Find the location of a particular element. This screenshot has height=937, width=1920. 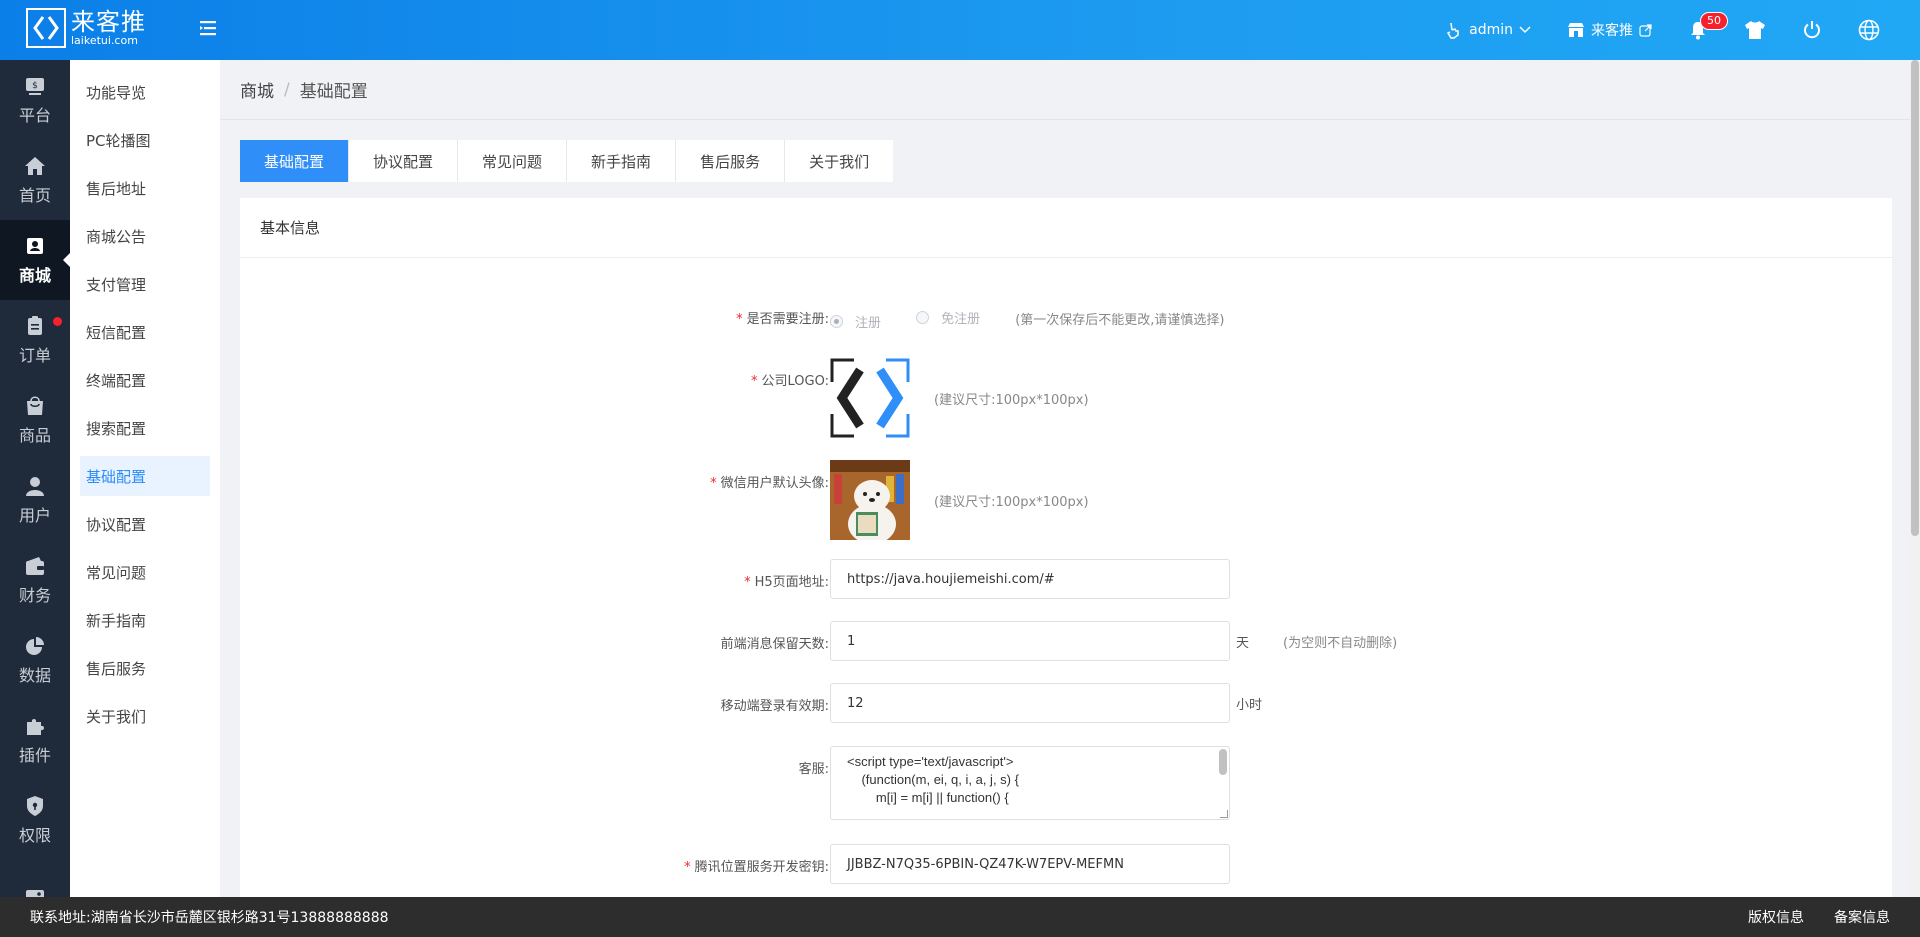

submenu-item-search: 搜索配置 is located at coordinates (145, 428).